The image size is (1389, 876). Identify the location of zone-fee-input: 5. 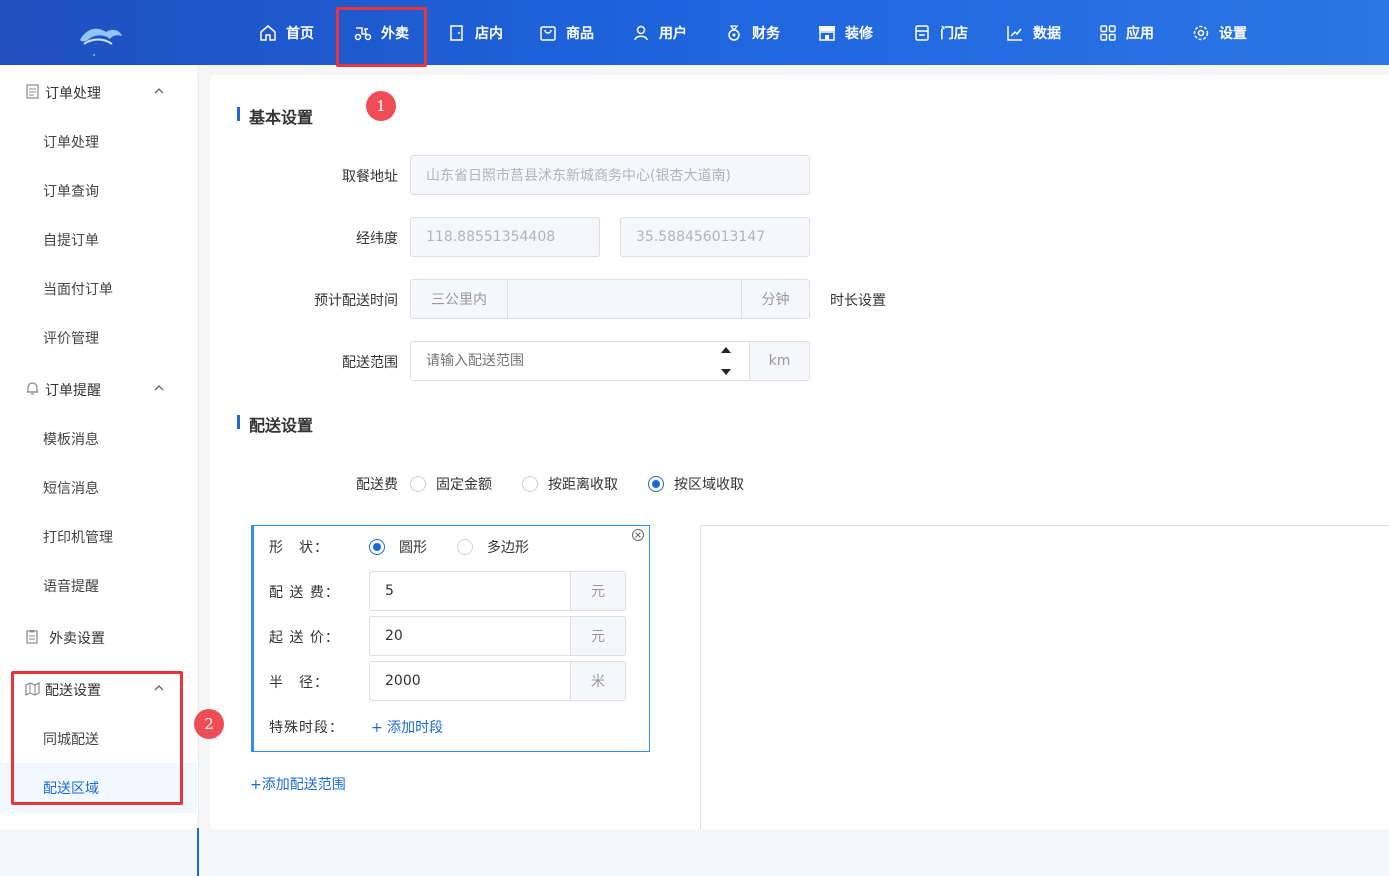
(470, 591).